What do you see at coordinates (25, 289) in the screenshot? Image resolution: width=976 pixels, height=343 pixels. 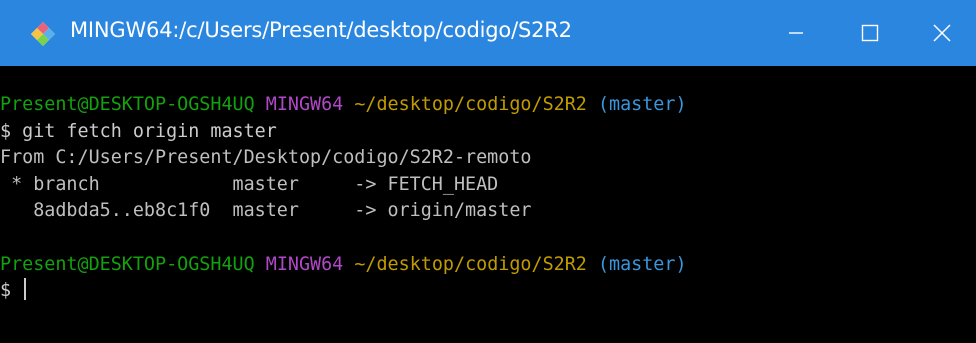 I see `text-cursor` at bounding box center [25, 289].